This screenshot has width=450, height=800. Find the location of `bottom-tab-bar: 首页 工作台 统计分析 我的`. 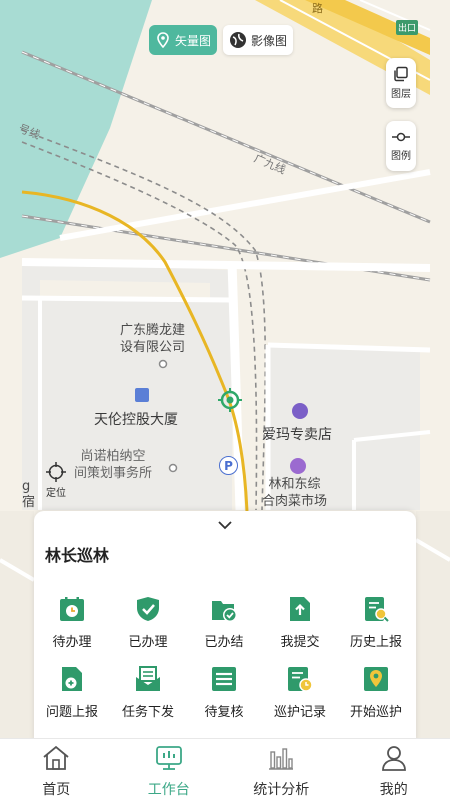

bottom-tab-bar: 首页 工作台 统计分析 我的 is located at coordinates (225, 769).